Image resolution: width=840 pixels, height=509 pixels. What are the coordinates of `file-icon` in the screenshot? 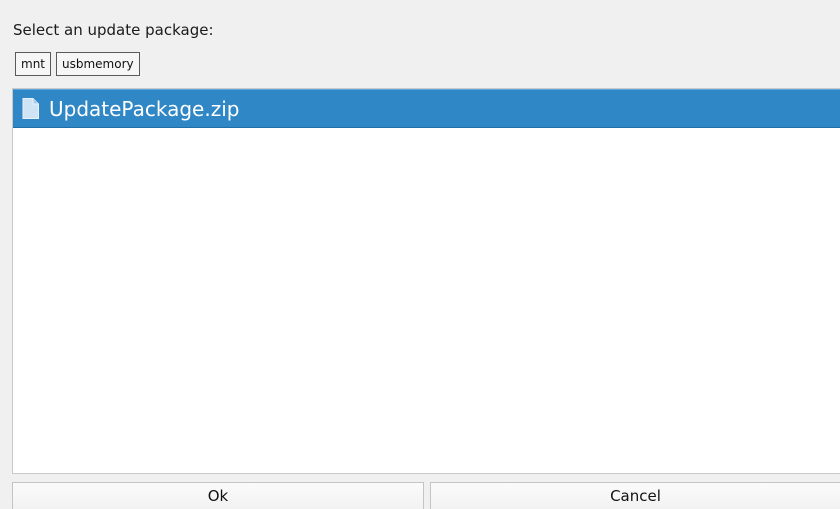 It's located at (30, 108).